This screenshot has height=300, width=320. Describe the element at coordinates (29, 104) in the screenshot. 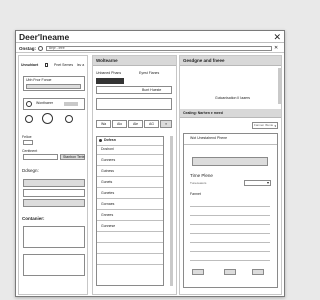

I see `radio-icon` at that location.